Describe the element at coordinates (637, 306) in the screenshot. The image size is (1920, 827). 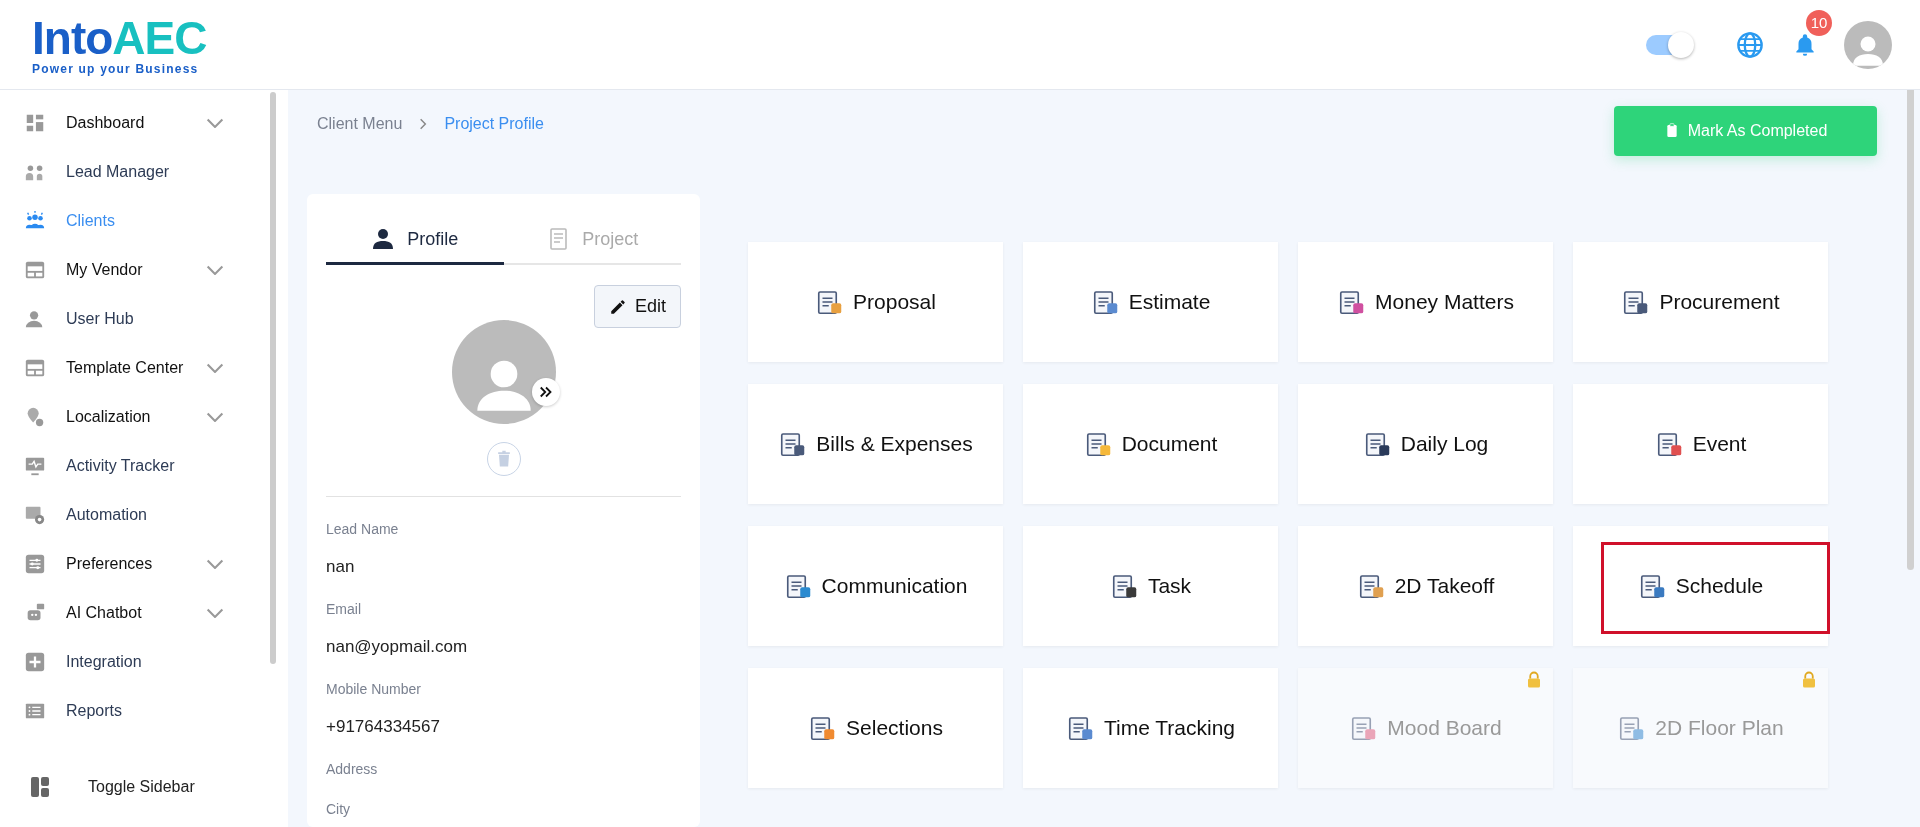
I see `edit-button: Edit` at that location.